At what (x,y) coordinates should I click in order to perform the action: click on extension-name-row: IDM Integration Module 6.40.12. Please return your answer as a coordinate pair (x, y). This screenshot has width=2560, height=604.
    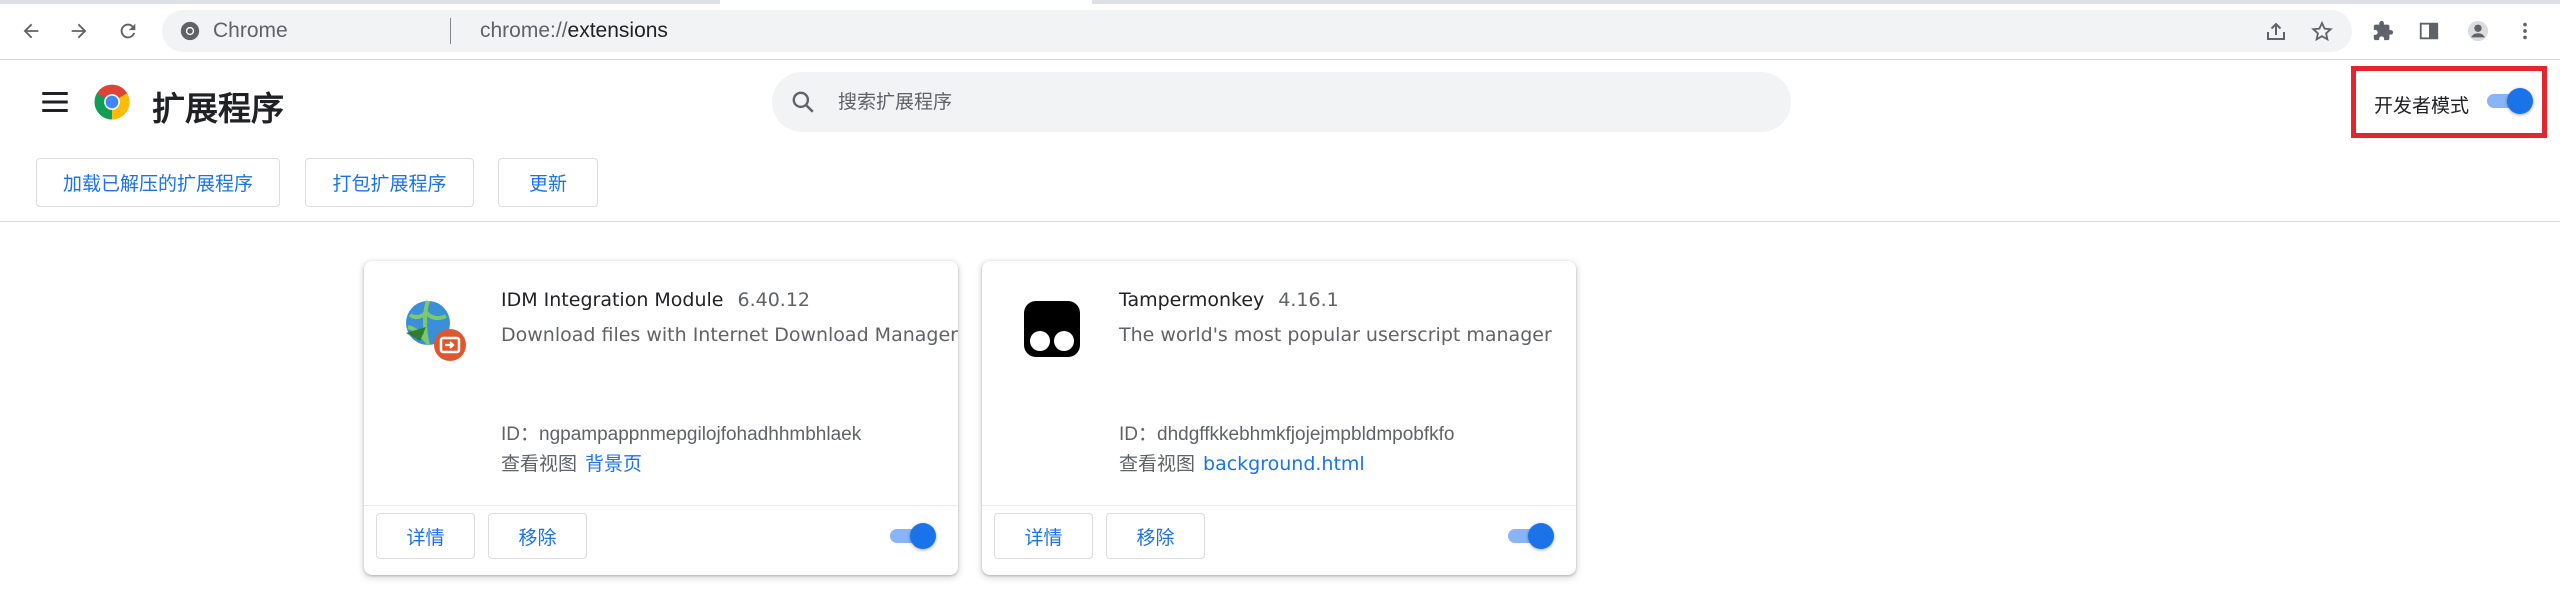
    Looking at the image, I should click on (655, 300).